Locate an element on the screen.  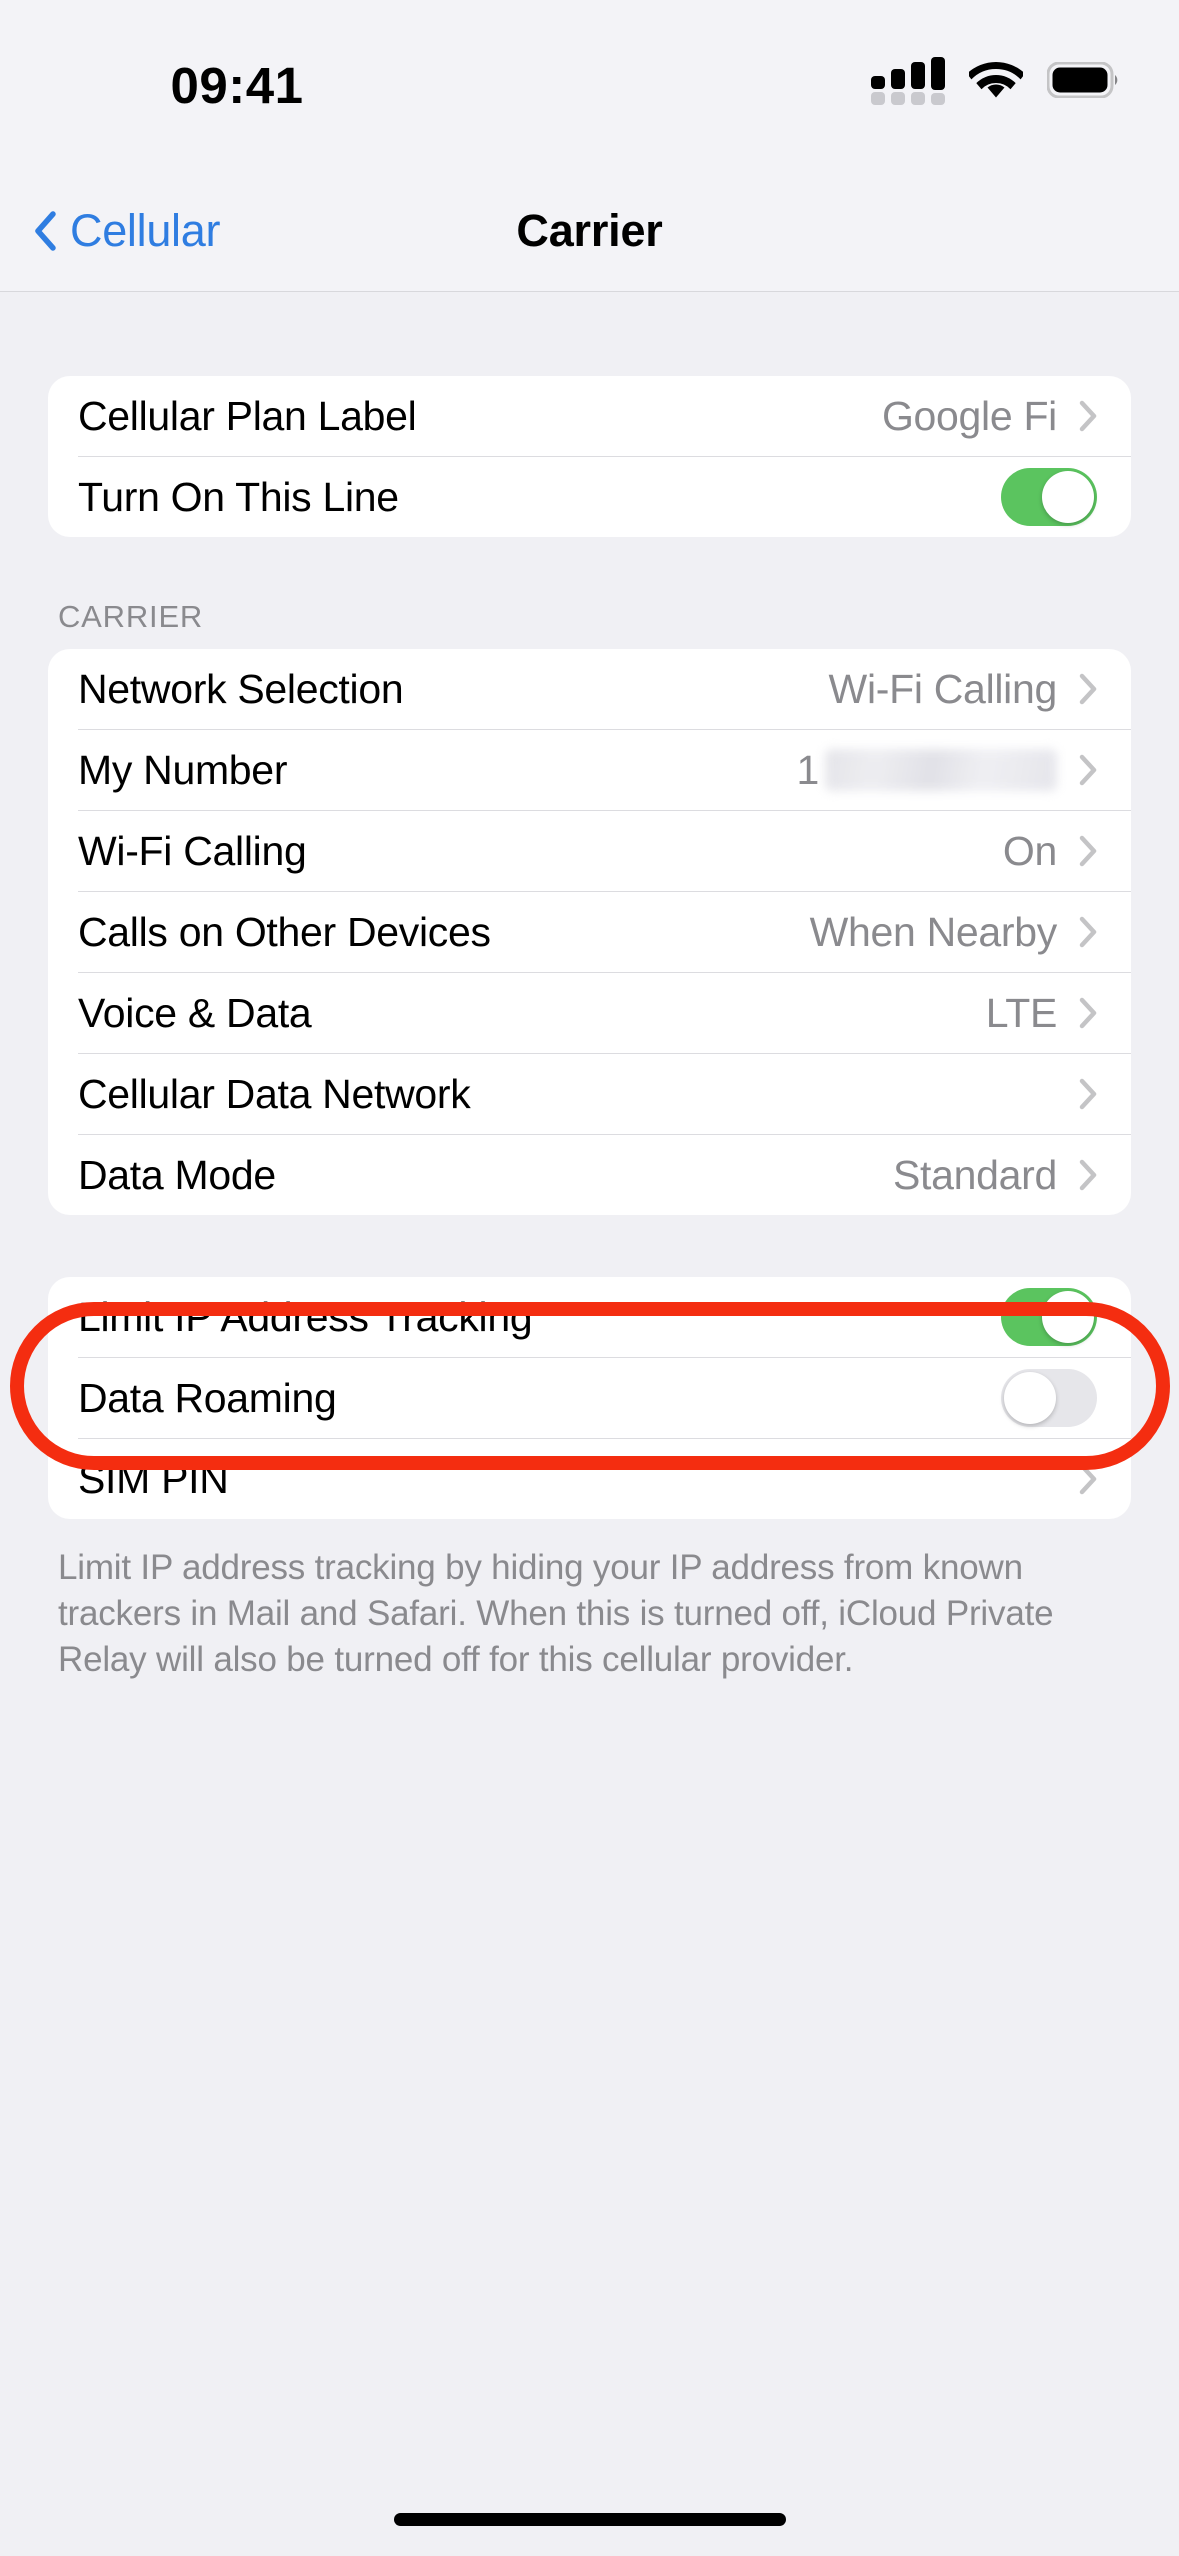
row-data-mode: Data Mode Standard is located at coordinates (589, 1175).